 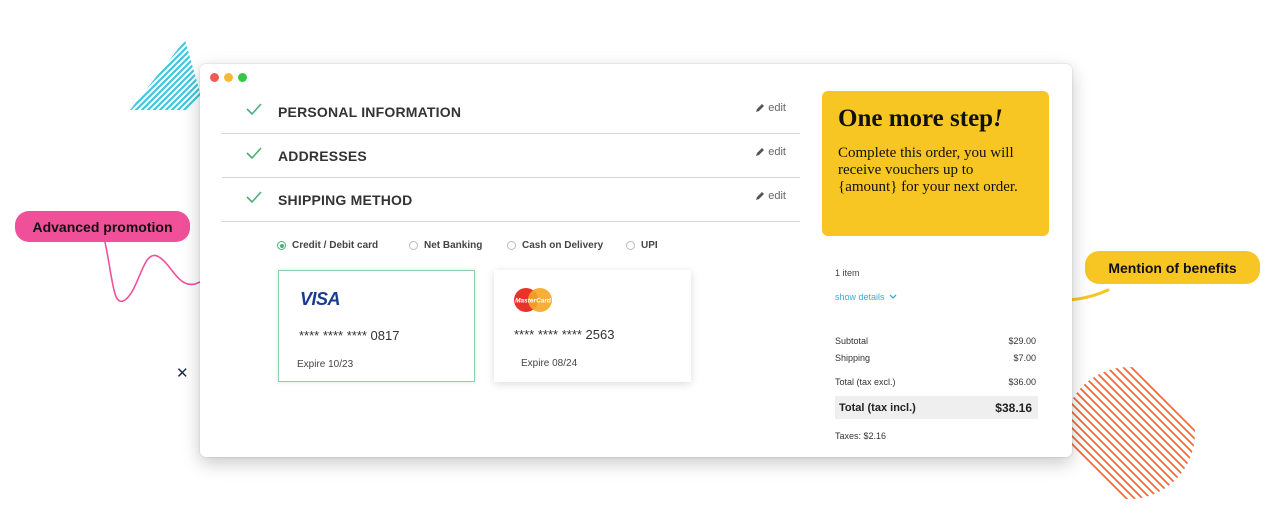 What do you see at coordinates (345, 200) in the screenshot?
I see `step-title: SHIPPING METHOD` at bounding box center [345, 200].